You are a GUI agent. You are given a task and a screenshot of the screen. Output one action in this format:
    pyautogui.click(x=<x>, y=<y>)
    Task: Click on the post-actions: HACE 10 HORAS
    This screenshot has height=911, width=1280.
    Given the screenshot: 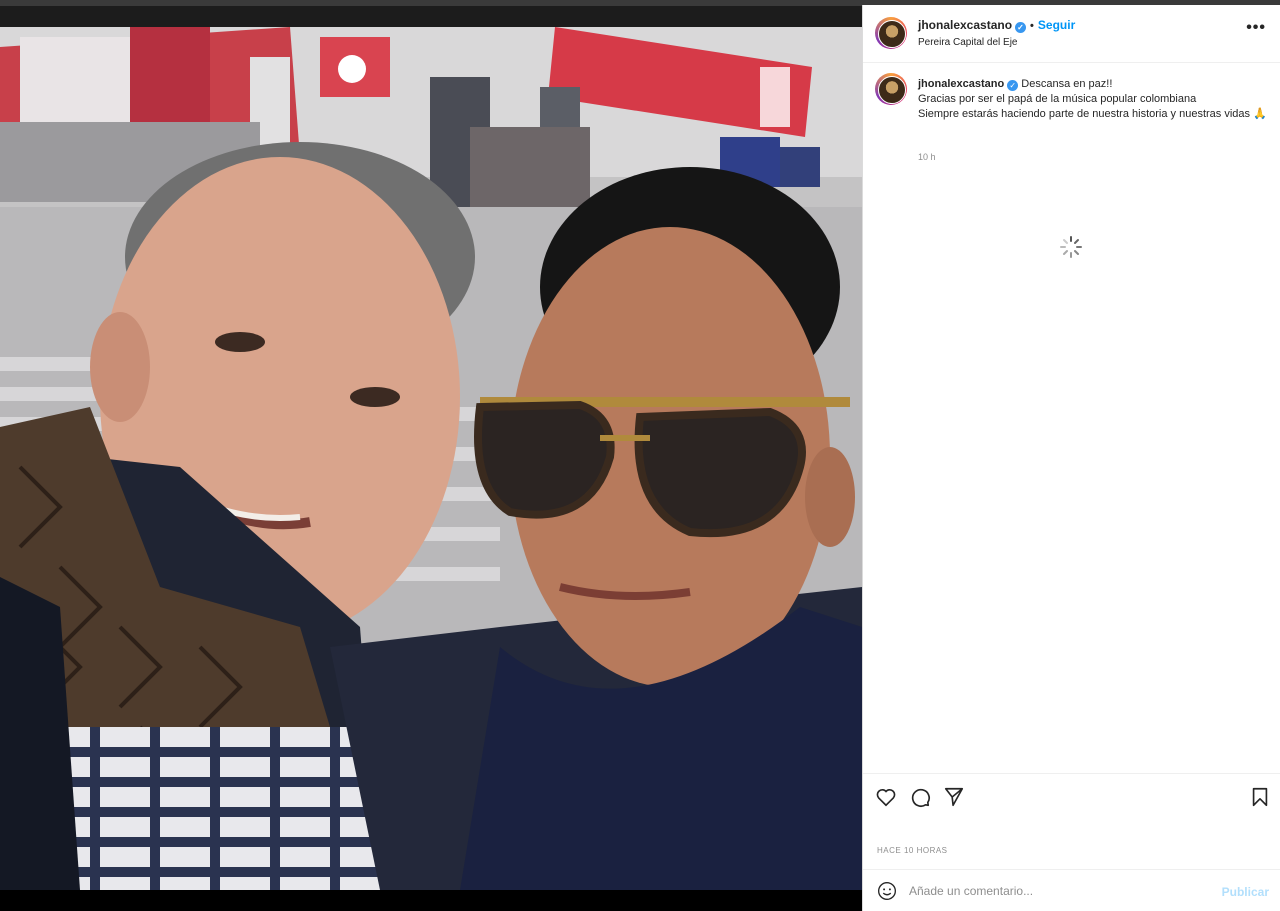 What is the action you would take?
    pyautogui.click(x=1071, y=823)
    